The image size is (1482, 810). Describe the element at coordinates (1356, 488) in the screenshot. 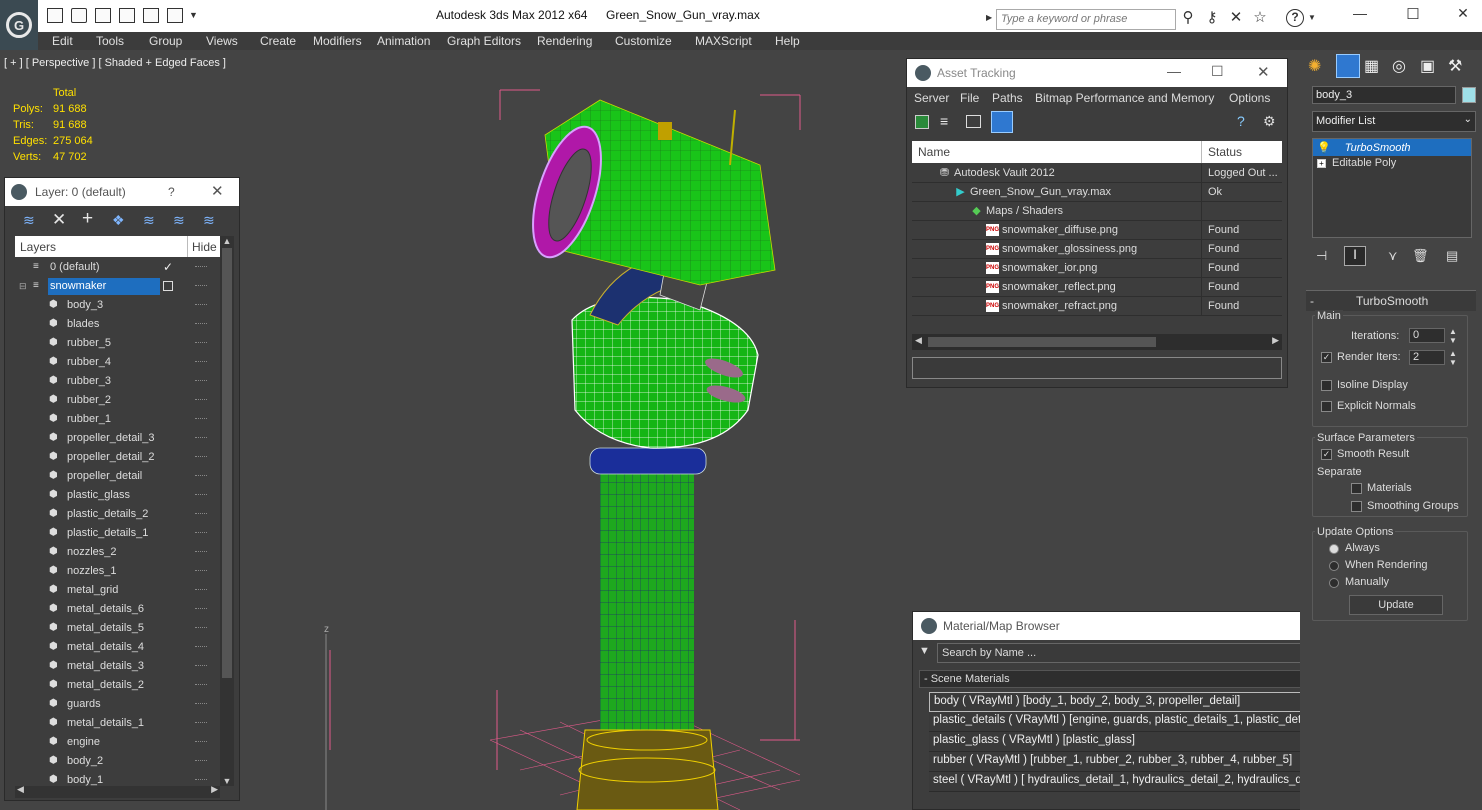

I see `separate-materials-checkbox` at that location.